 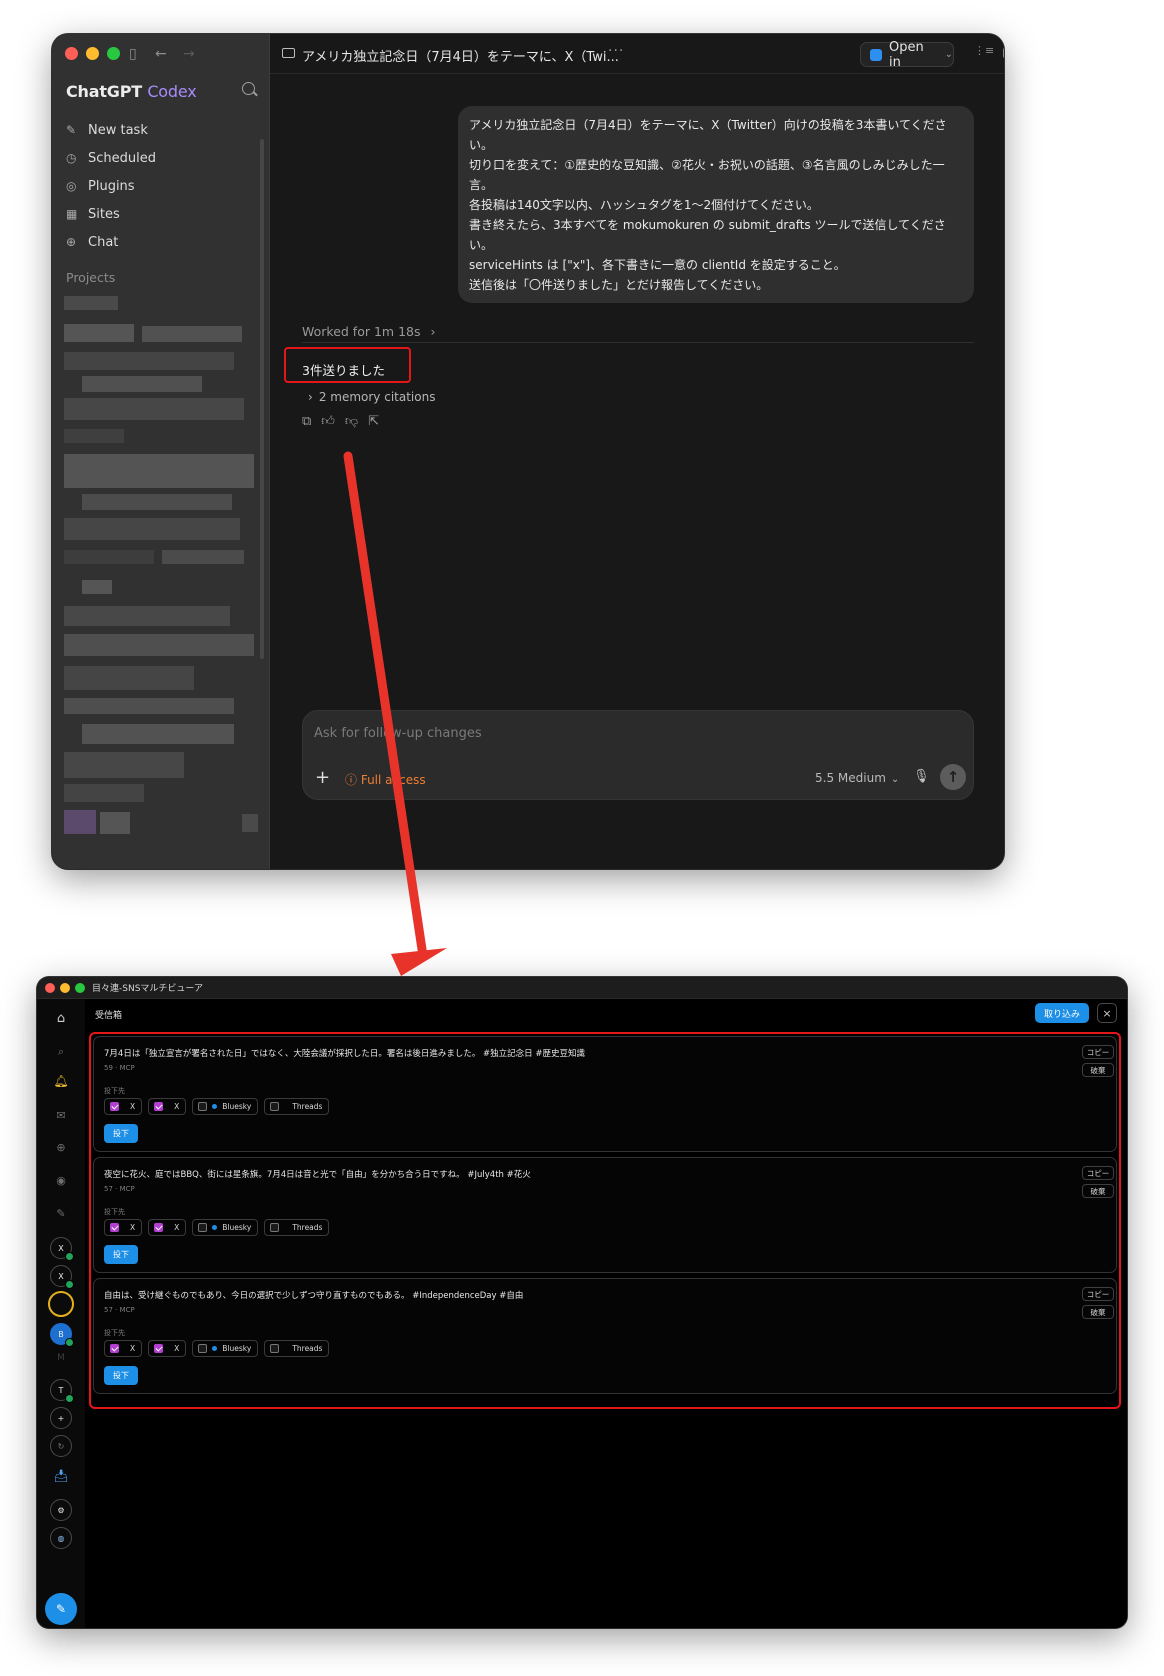 I want to click on arrow-head, so click(x=419, y=962).